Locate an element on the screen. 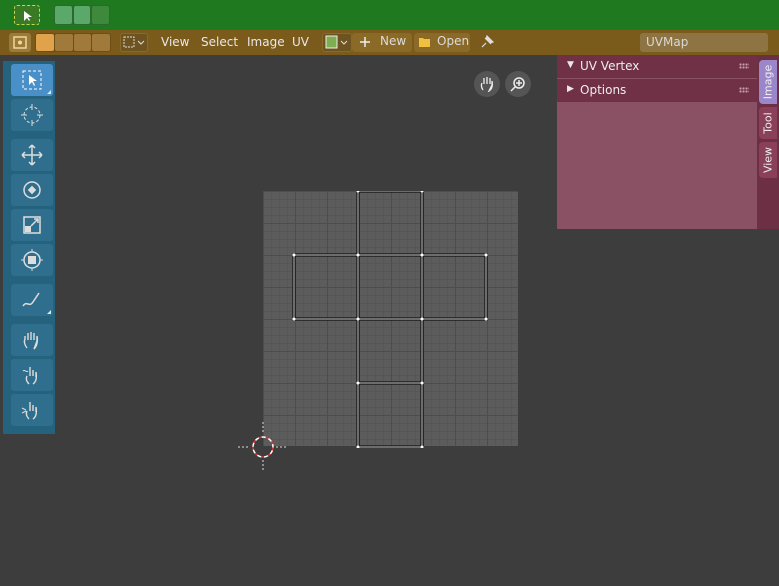 The width and height of the screenshot is (779, 586). move-icon is located at coordinates (32, 155).